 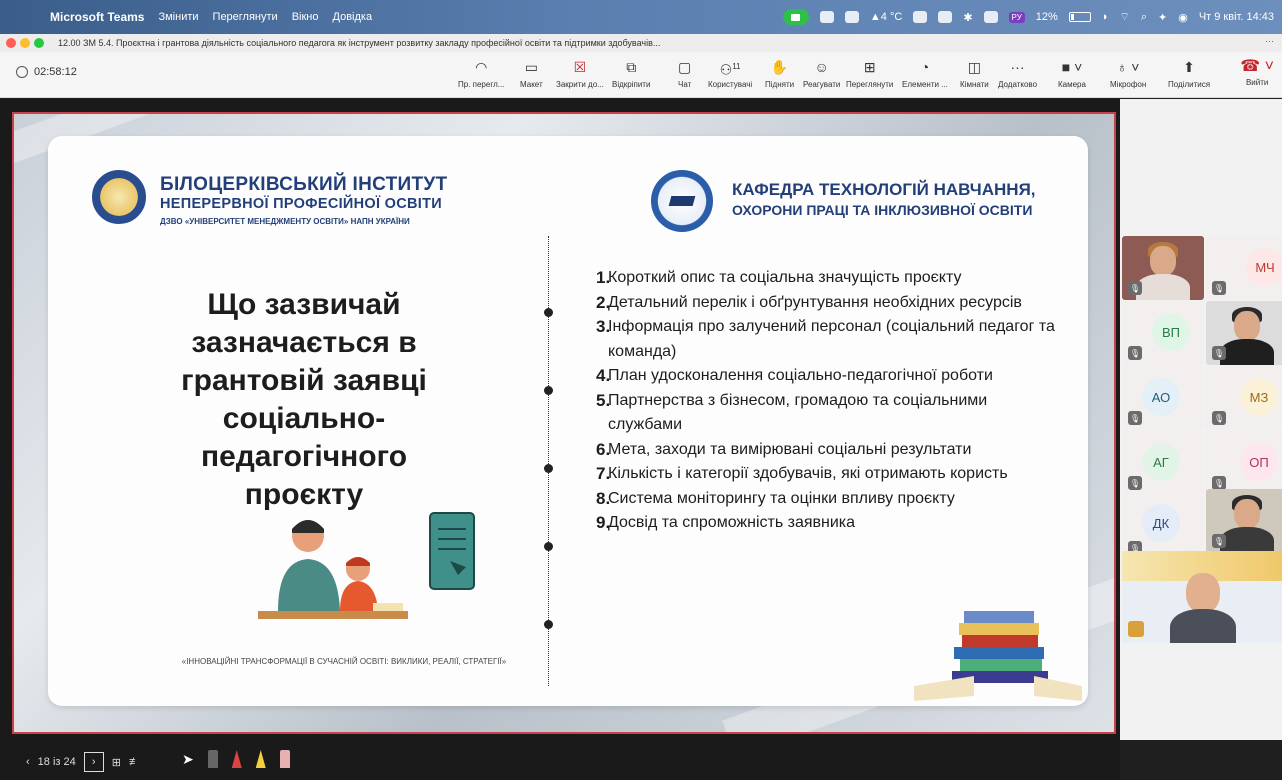 I want to click on heading-line: проєкту, so click(x=304, y=494).